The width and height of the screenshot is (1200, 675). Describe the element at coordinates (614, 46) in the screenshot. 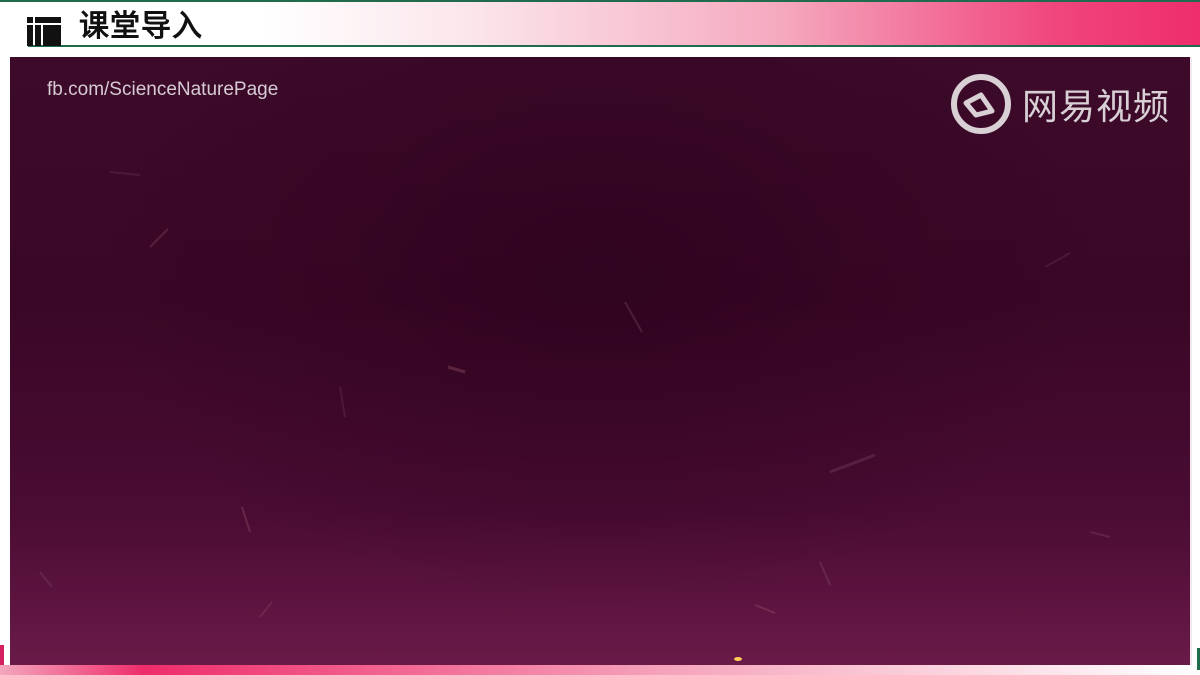

I see `header-divider` at that location.